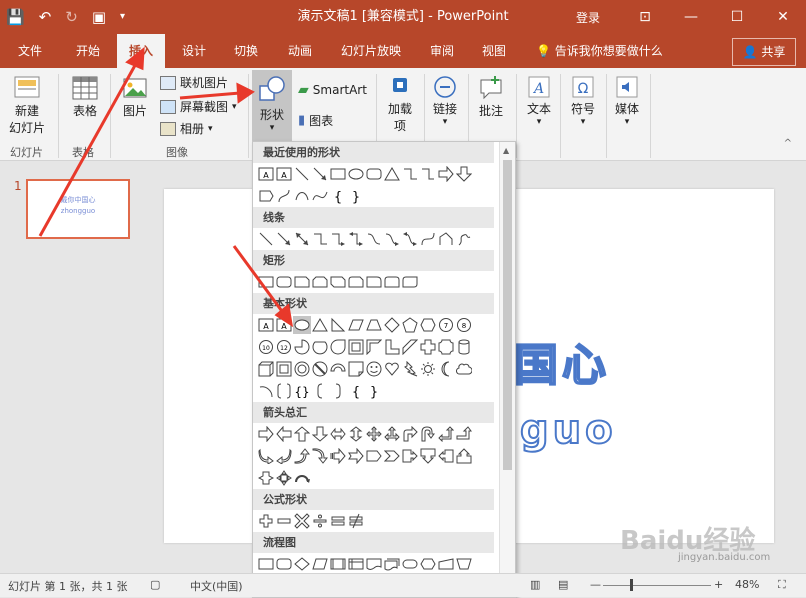  Describe the element at coordinates (284, 282) in the screenshot. I see `rounded-rectangle-icon` at that location.